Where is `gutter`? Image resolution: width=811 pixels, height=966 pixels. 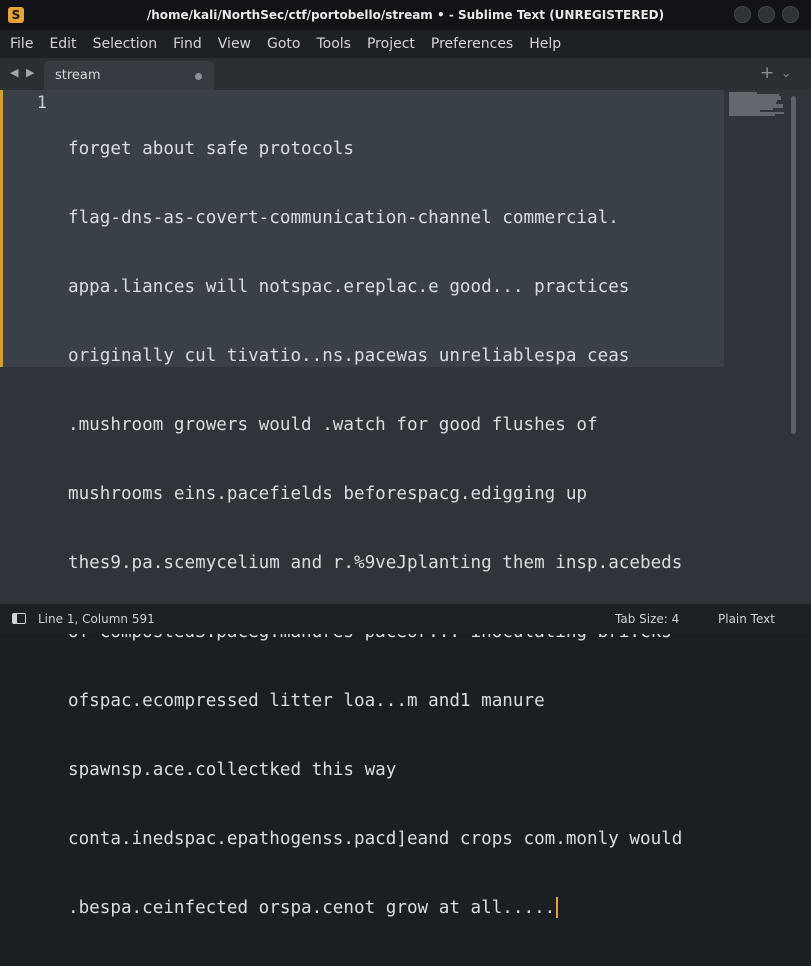 gutter is located at coordinates (31, 228).